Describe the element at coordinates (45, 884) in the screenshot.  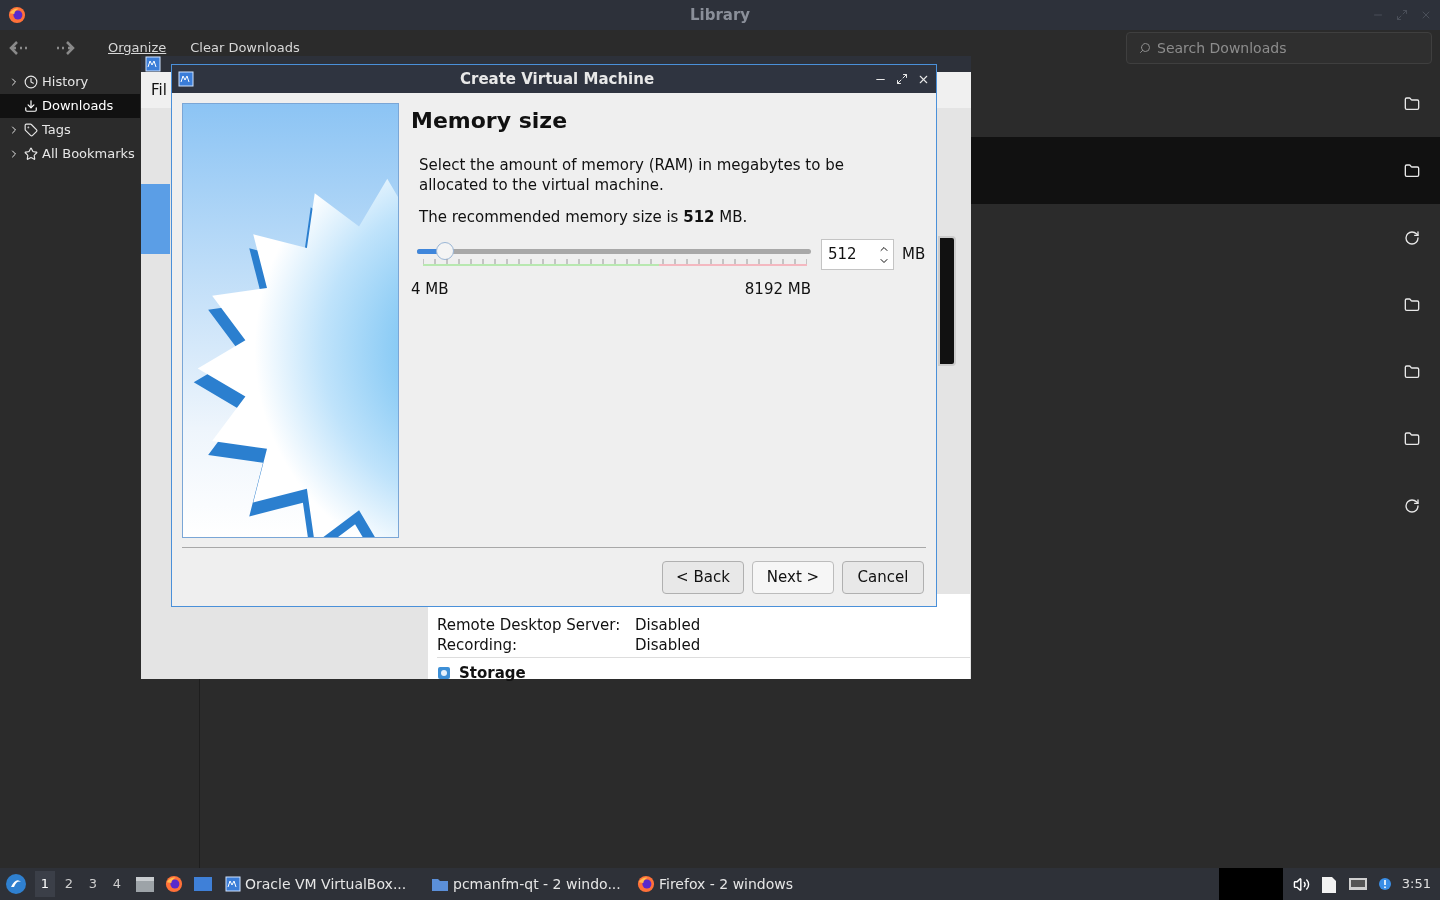
I see `workspace-button: 1` at that location.